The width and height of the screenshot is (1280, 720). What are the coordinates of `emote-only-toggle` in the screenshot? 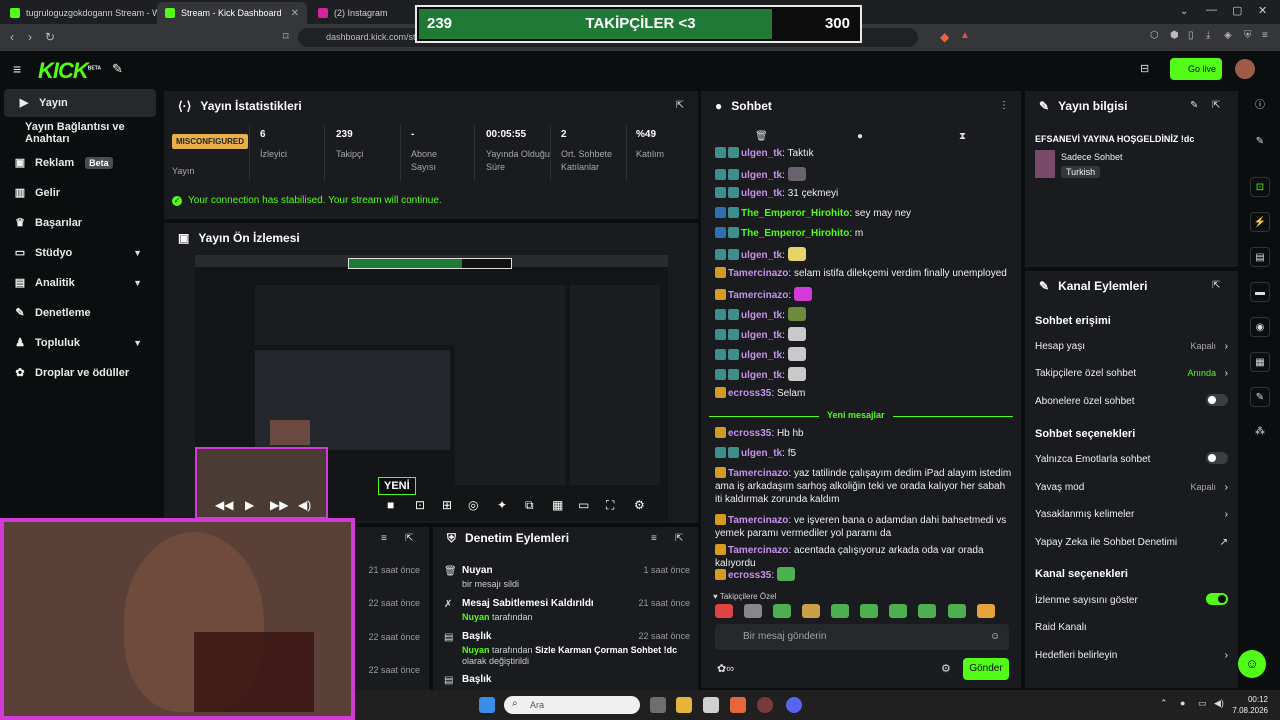 It's located at (1217, 458).